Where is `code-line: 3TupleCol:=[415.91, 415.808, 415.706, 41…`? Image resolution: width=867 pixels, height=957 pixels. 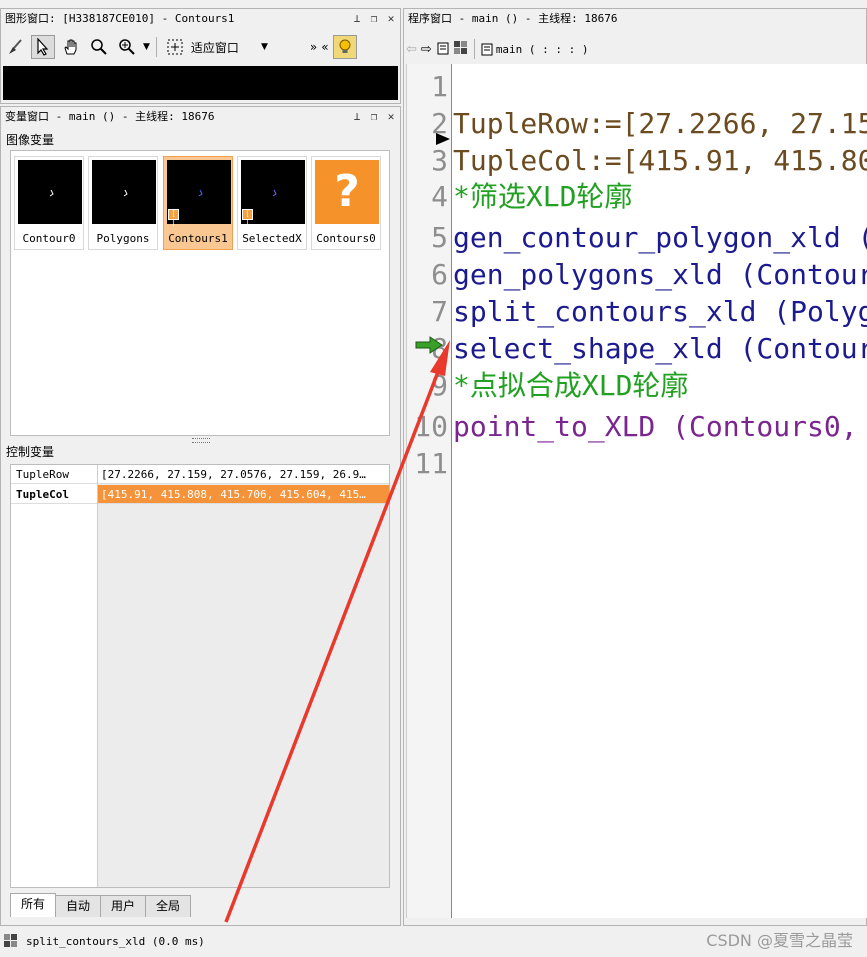 code-line: 3TupleCol:=[415.91, 415.808, 415.706, 41… is located at coordinates (637, 160).